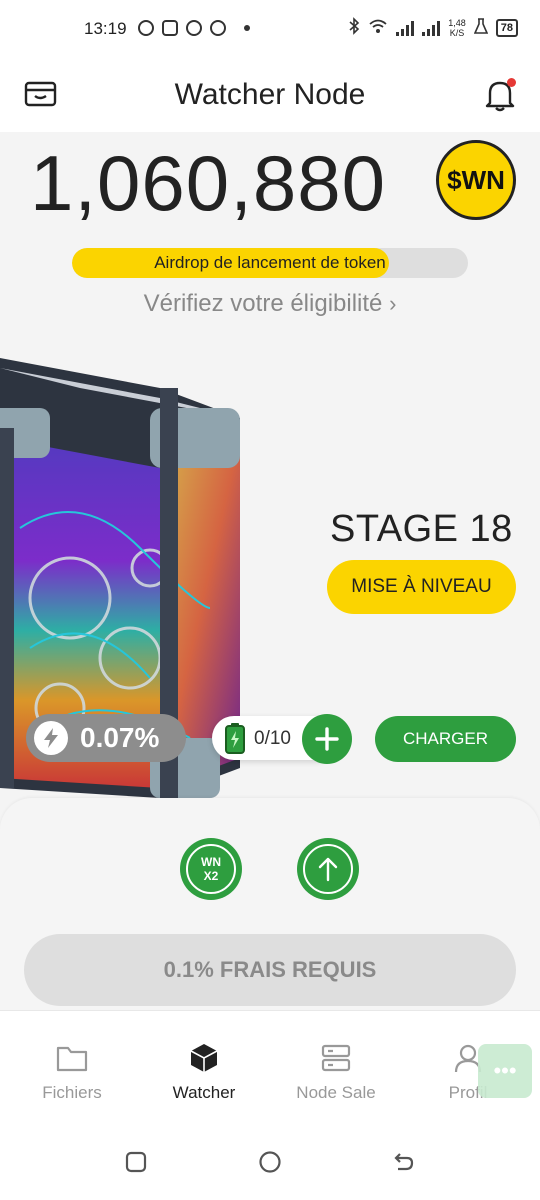  Describe the element at coordinates (208, 183) in the screenshot. I see `token-balance: 1,060,880` at that location.